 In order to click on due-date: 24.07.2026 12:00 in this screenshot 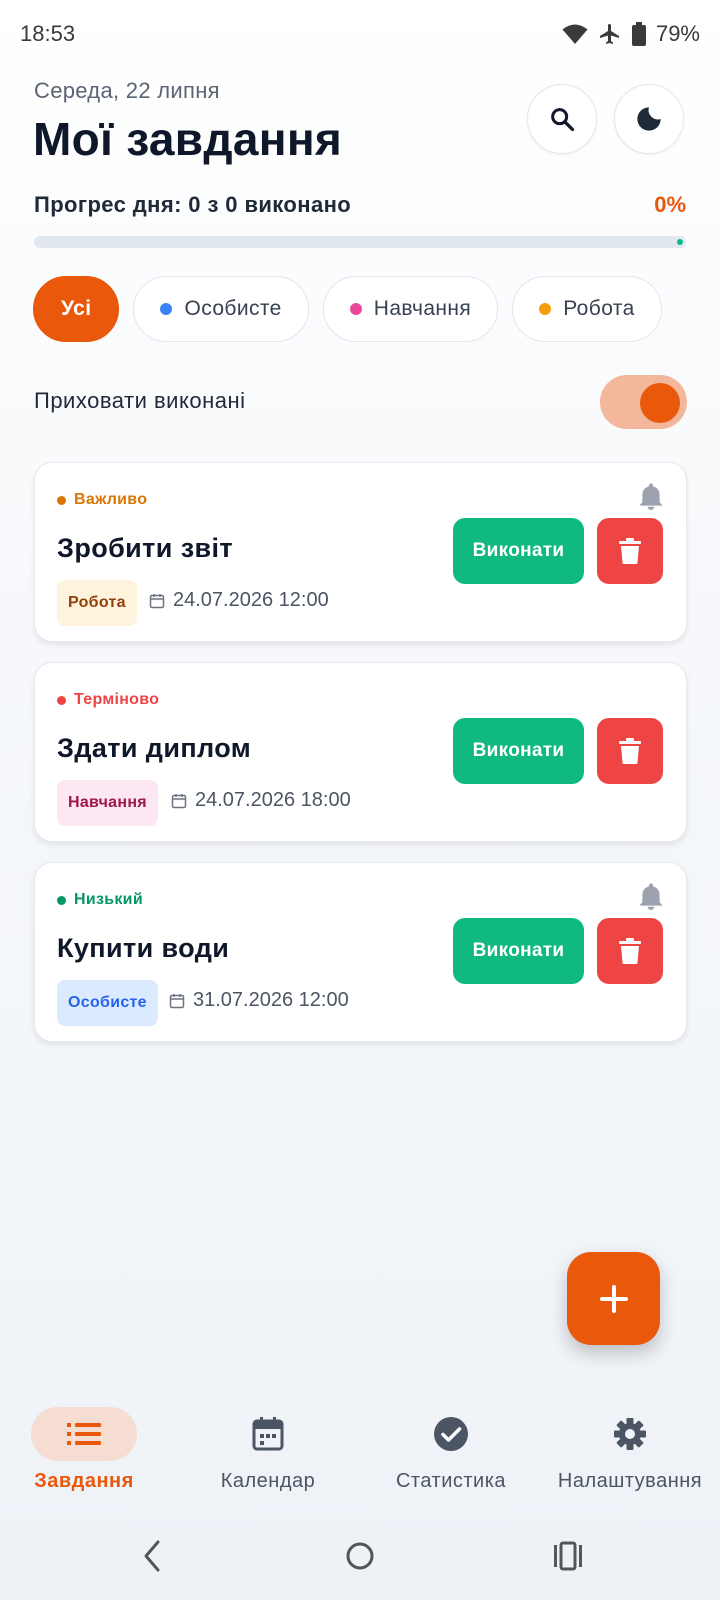, I will do `click(239, 600)`.